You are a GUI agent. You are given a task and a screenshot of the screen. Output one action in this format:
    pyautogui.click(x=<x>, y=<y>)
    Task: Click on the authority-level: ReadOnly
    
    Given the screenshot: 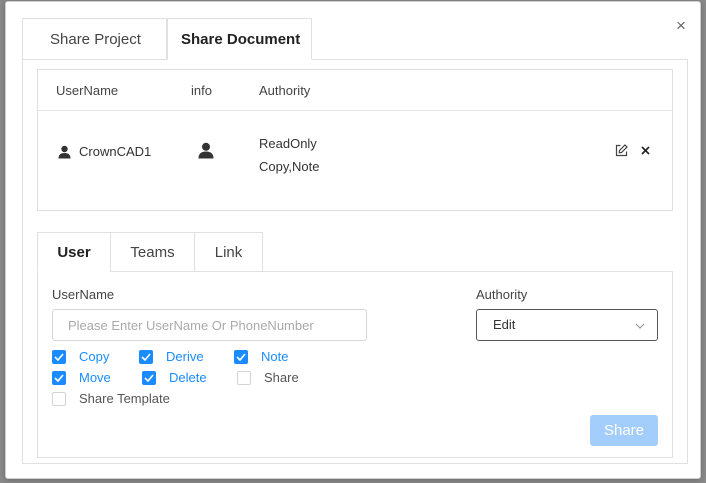 What is the action you would take?
    pyautogui.click(x=288, y=143)
    